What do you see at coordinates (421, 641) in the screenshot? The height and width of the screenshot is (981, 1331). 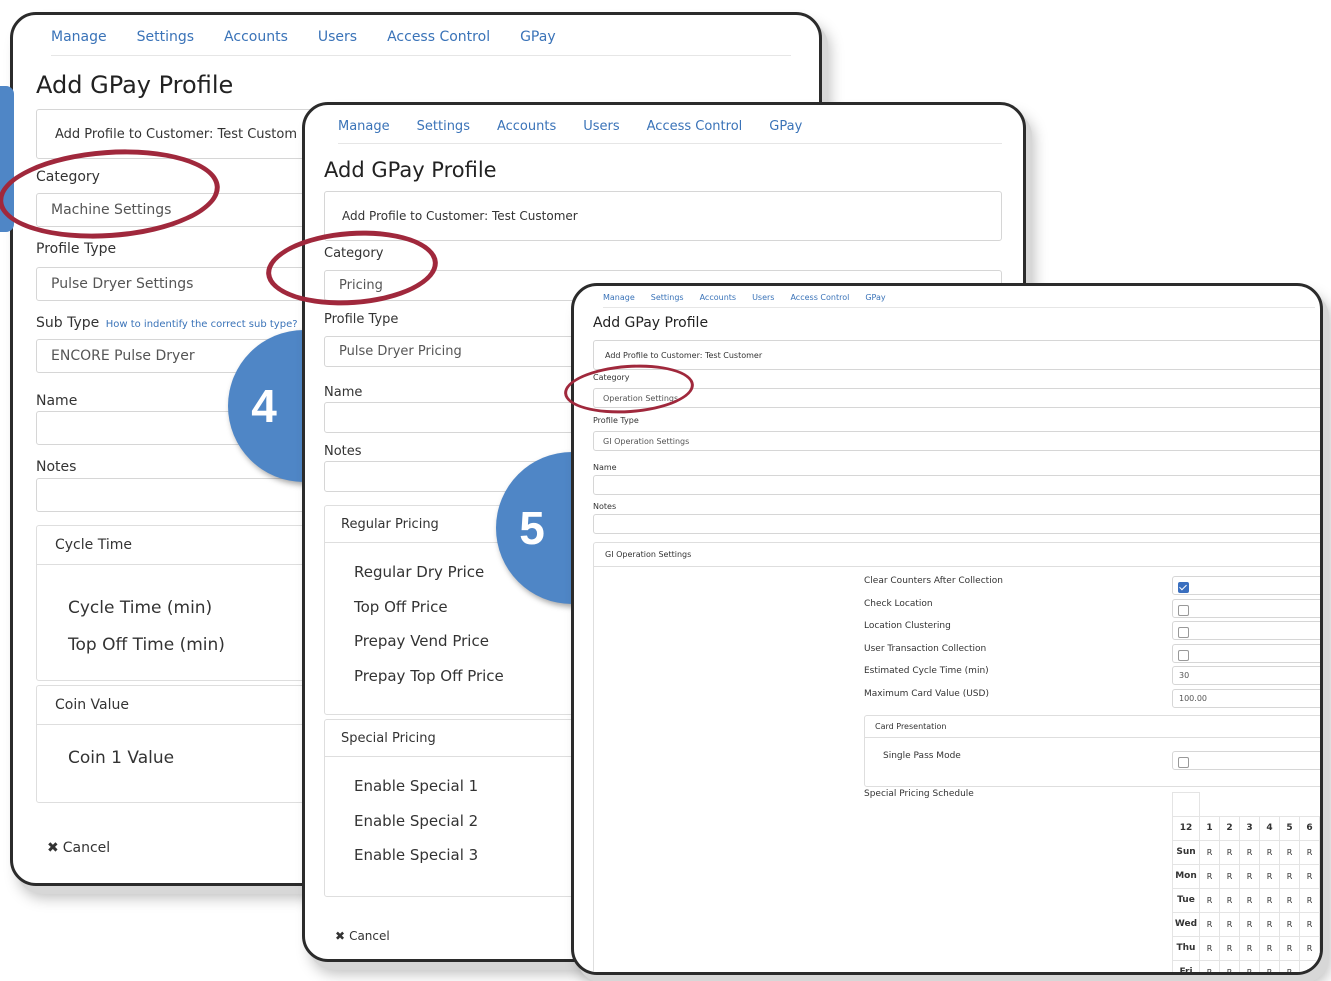 I see `prepay-vend-price-field-label: Prepay Vend Price` at bounding box center [421, 641].